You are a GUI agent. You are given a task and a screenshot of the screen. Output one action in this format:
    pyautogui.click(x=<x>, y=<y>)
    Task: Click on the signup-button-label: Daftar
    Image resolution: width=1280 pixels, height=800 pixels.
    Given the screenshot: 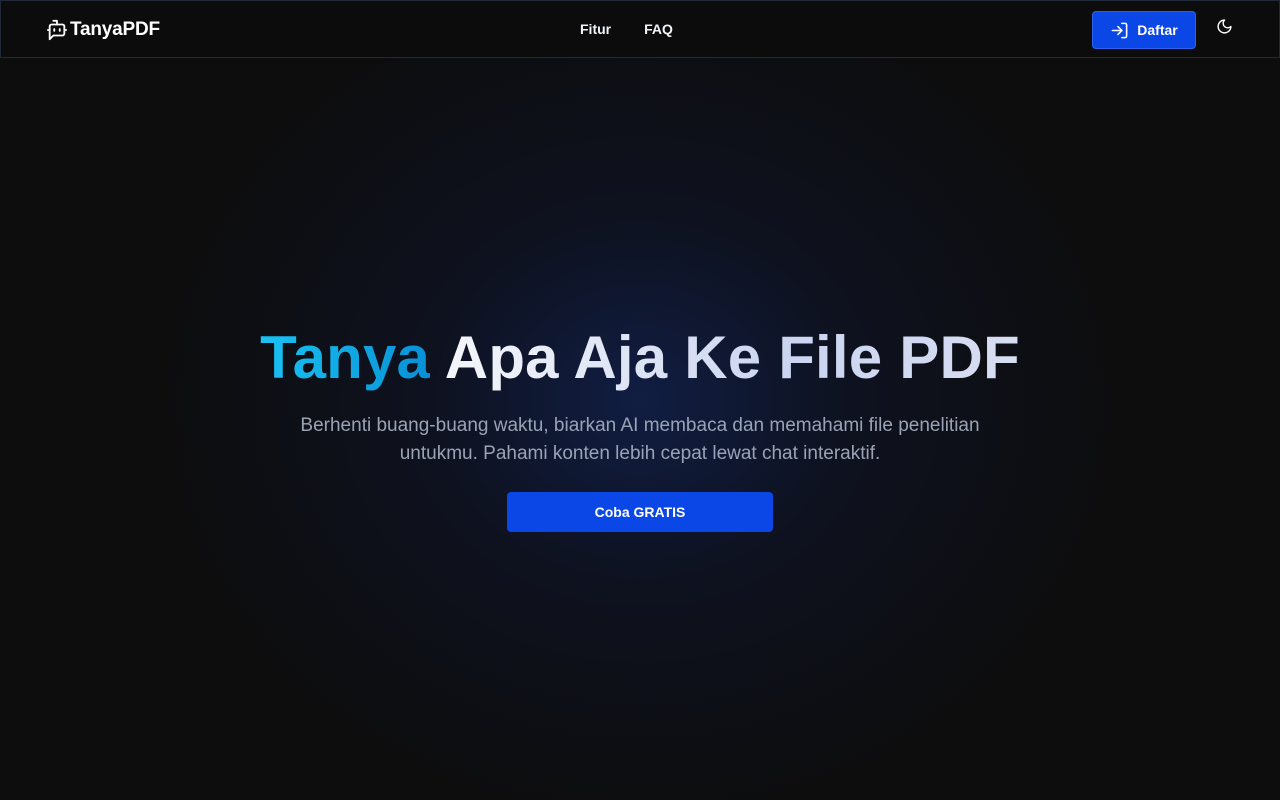 What is the action you would take?
    pyautogui.click(x=1157, y=30)
    